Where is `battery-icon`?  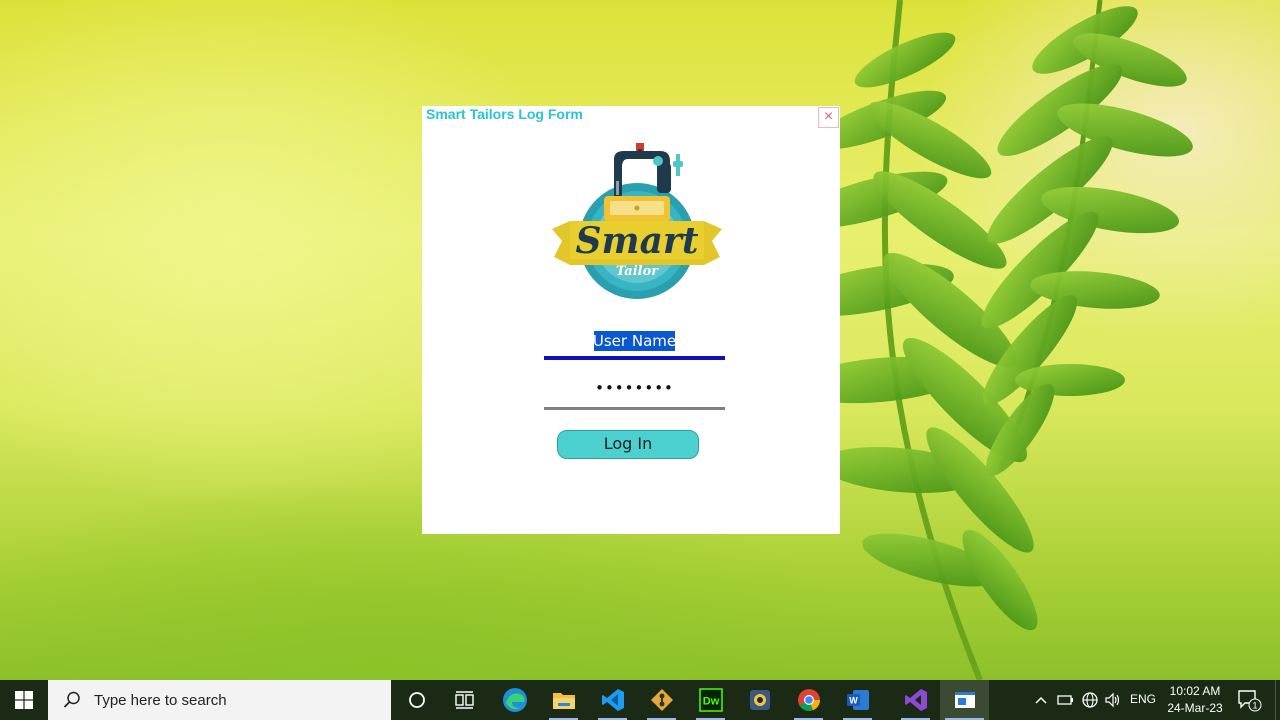
battery-icon is located at coordinates (1066, 700).